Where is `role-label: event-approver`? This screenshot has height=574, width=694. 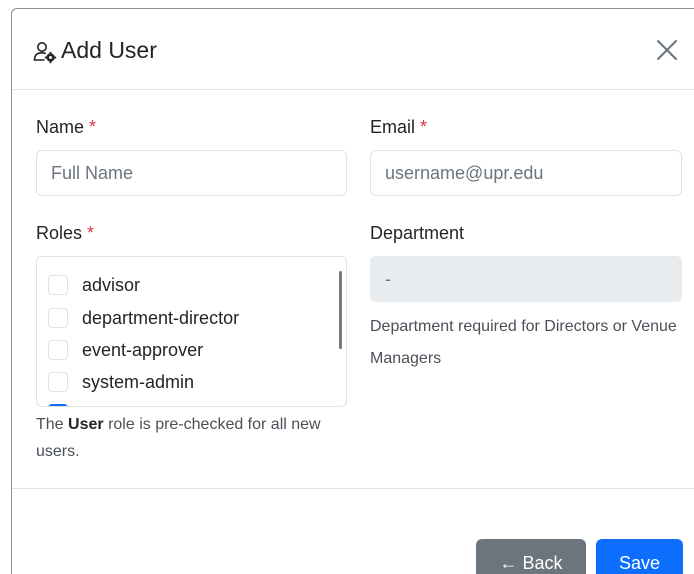 role-label: event-approver is located at coordinates (143, 350).